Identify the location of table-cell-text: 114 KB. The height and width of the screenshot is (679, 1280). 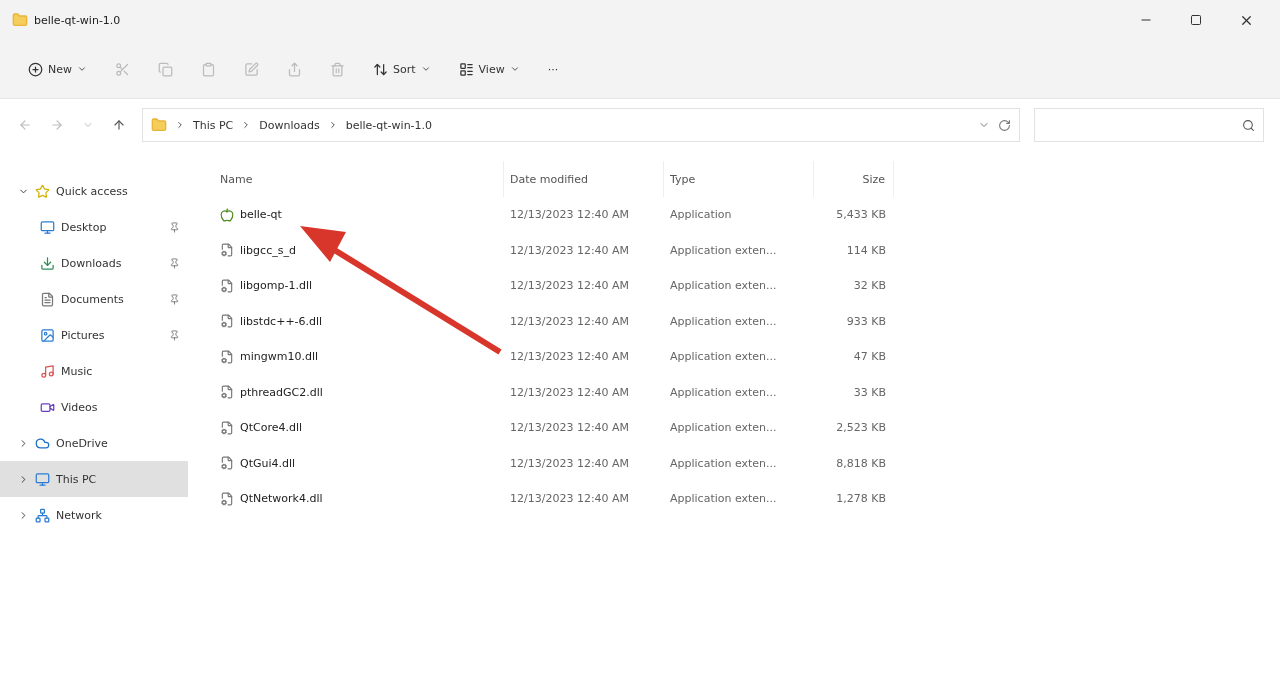
(866, 250).